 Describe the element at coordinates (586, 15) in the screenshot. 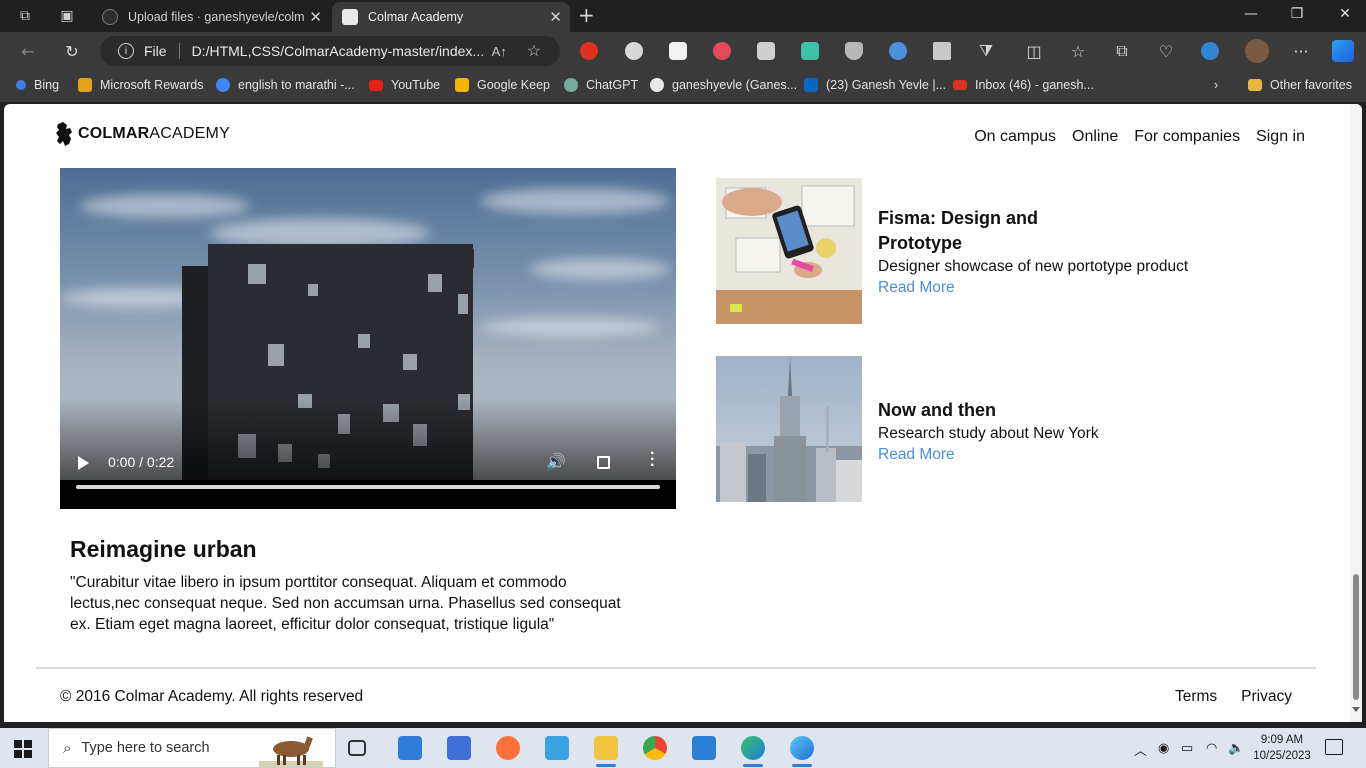

I see `new-tab-icon: +` at that location.